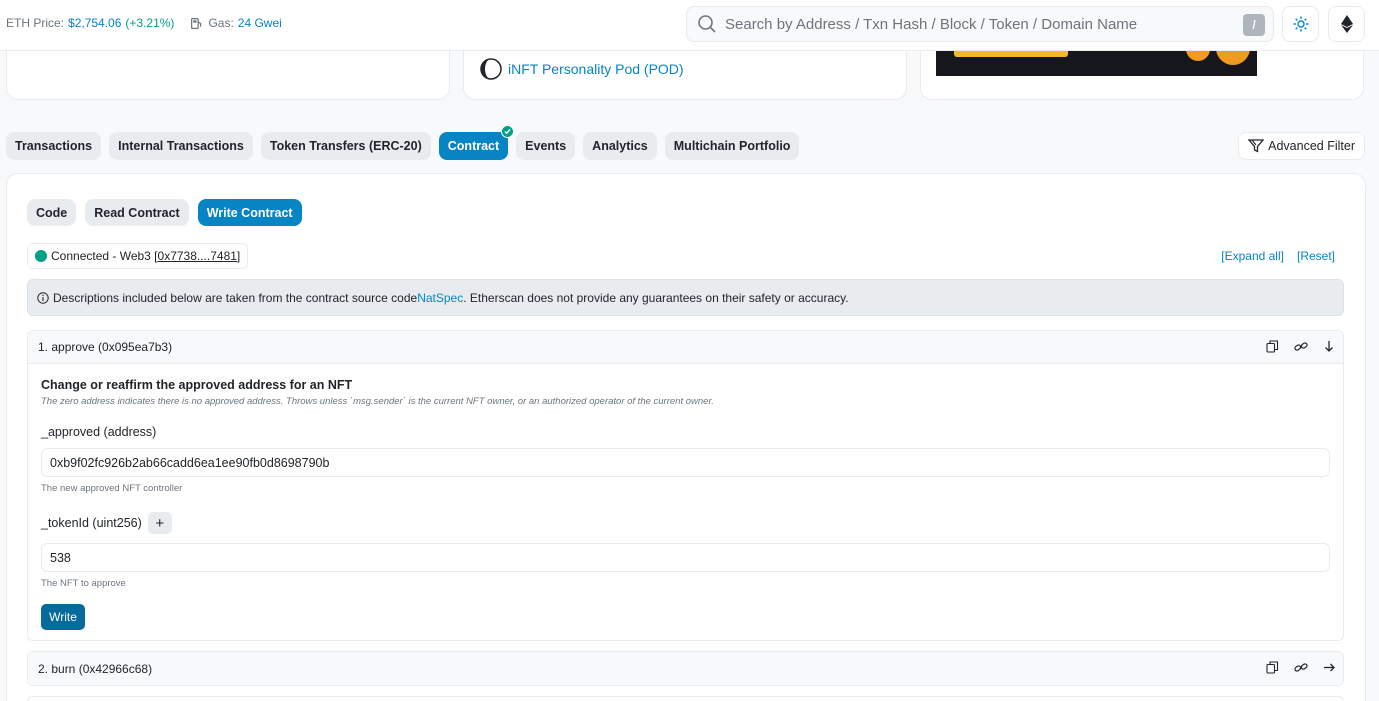 This screenshot has height=701, width=1379. I want to click on gas-value: 24 Gwei, so click(260, 23).